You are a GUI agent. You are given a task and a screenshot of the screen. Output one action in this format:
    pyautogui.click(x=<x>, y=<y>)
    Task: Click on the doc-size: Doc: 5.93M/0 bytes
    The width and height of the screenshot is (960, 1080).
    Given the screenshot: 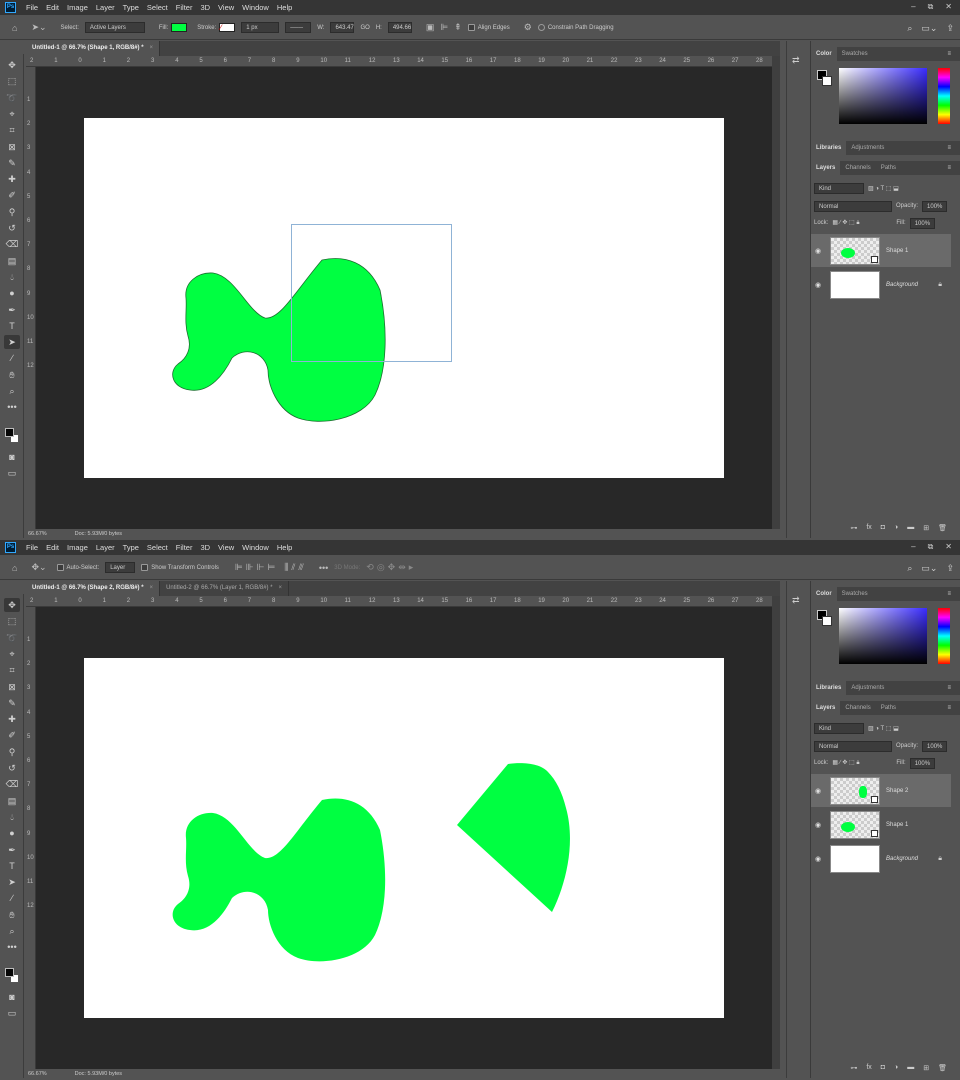 What is the action you would take?
    pyautogui.click(x=98, y=534)
    